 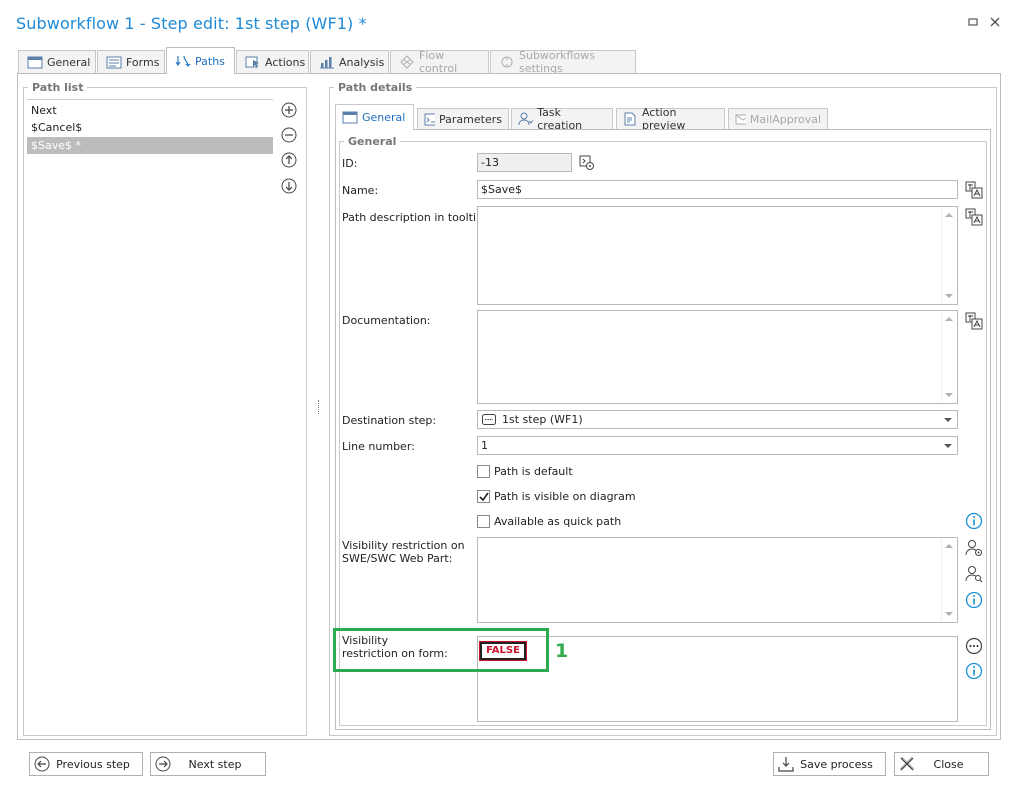 What do you see at coordinates (57, 127) in the screenshot?
I see `path-list-item-label: $Cancel$` at bounding box center [57, 127].